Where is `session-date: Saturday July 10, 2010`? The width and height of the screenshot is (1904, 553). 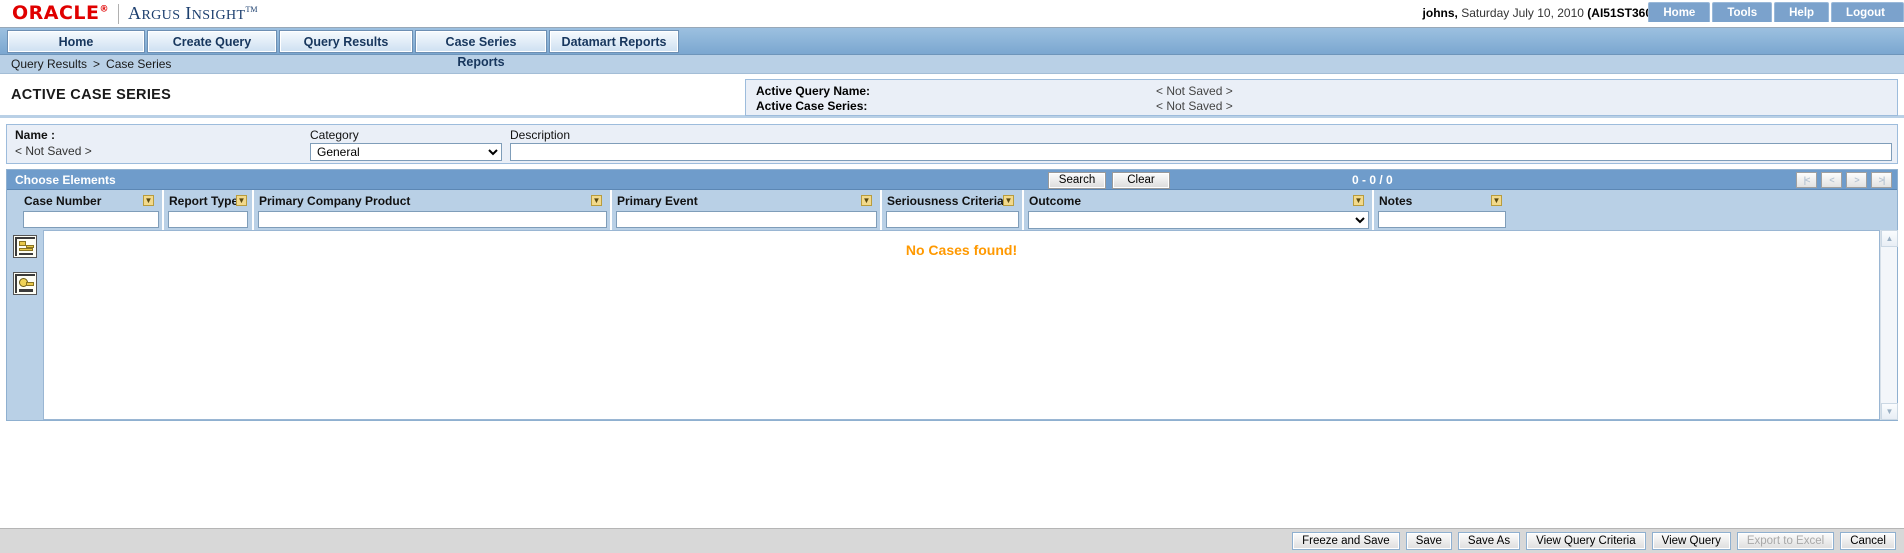
session-date: Saturday July 10, 2010 is located at coordinates (1522, 13).